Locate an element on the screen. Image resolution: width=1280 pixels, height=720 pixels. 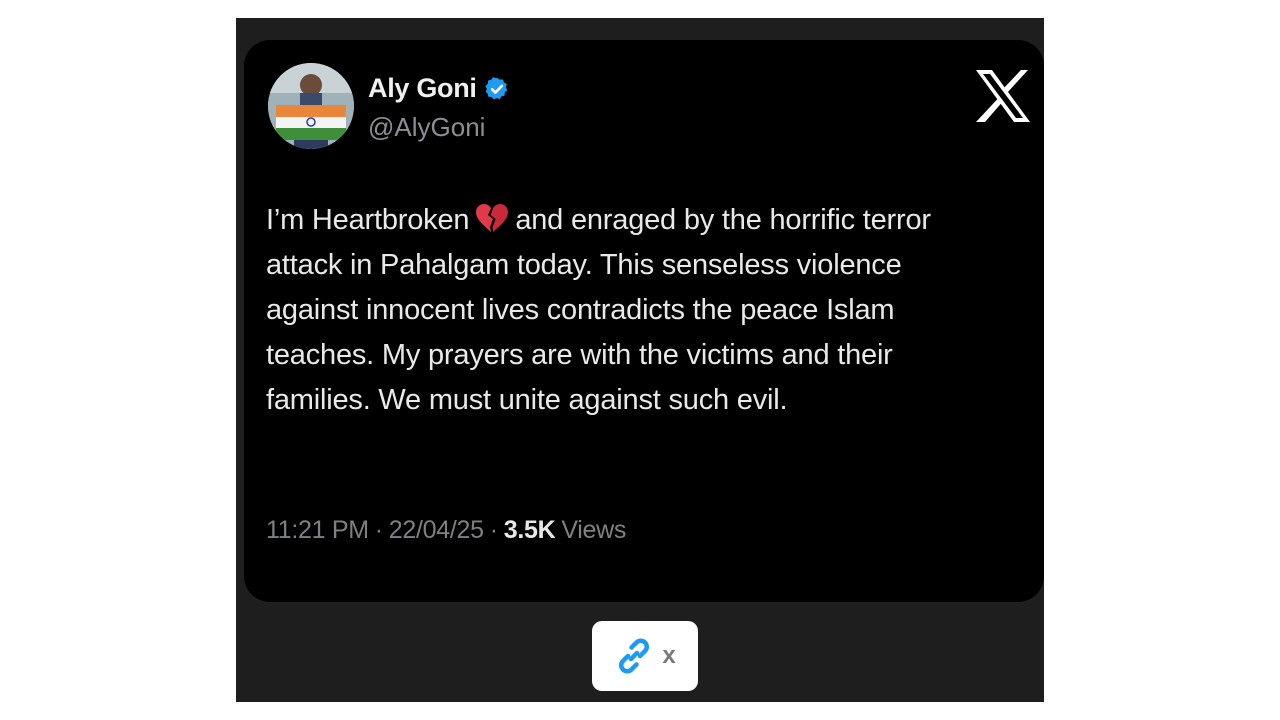
tweet-text-part1: I’m Heartbroken is located at coordinates (368, 220).